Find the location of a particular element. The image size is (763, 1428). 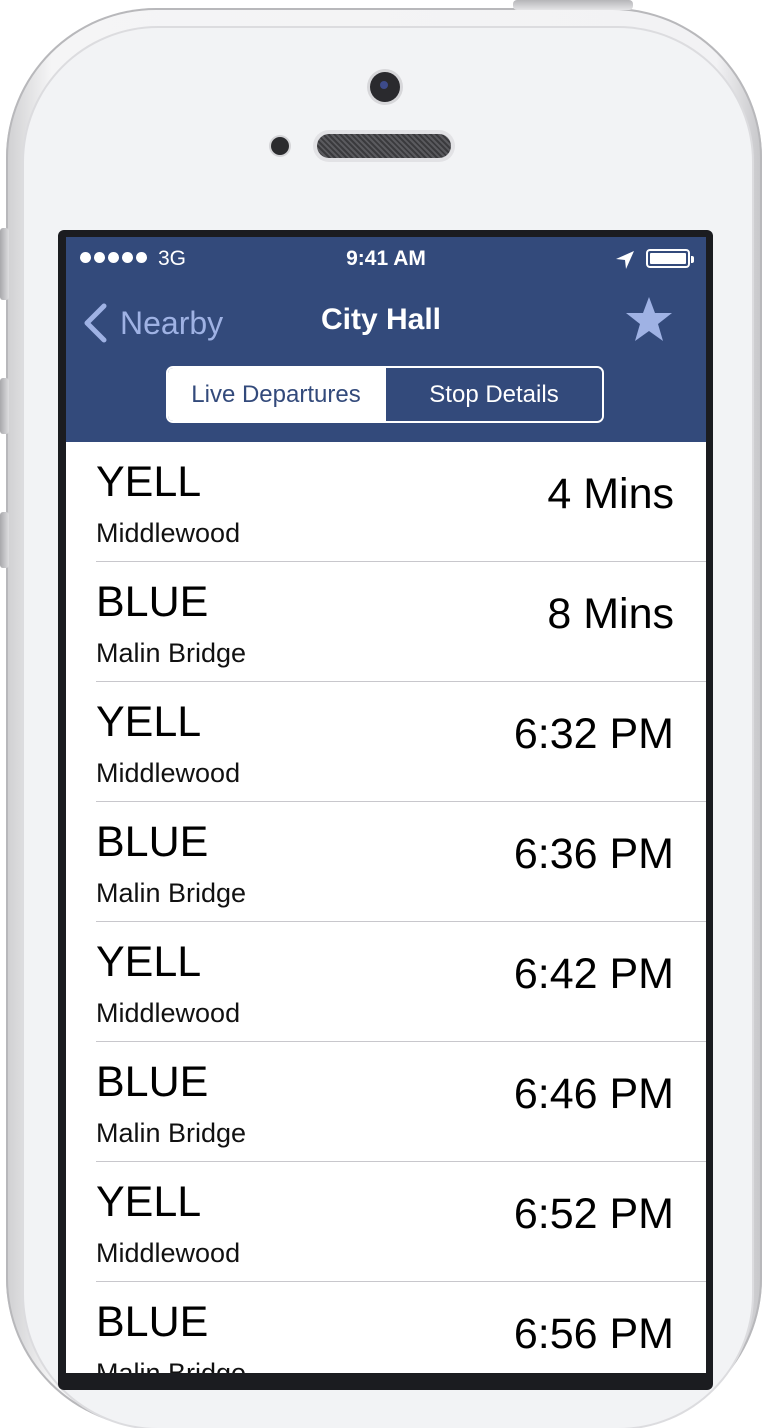

battery-fill is located at coordinates (668, 258).